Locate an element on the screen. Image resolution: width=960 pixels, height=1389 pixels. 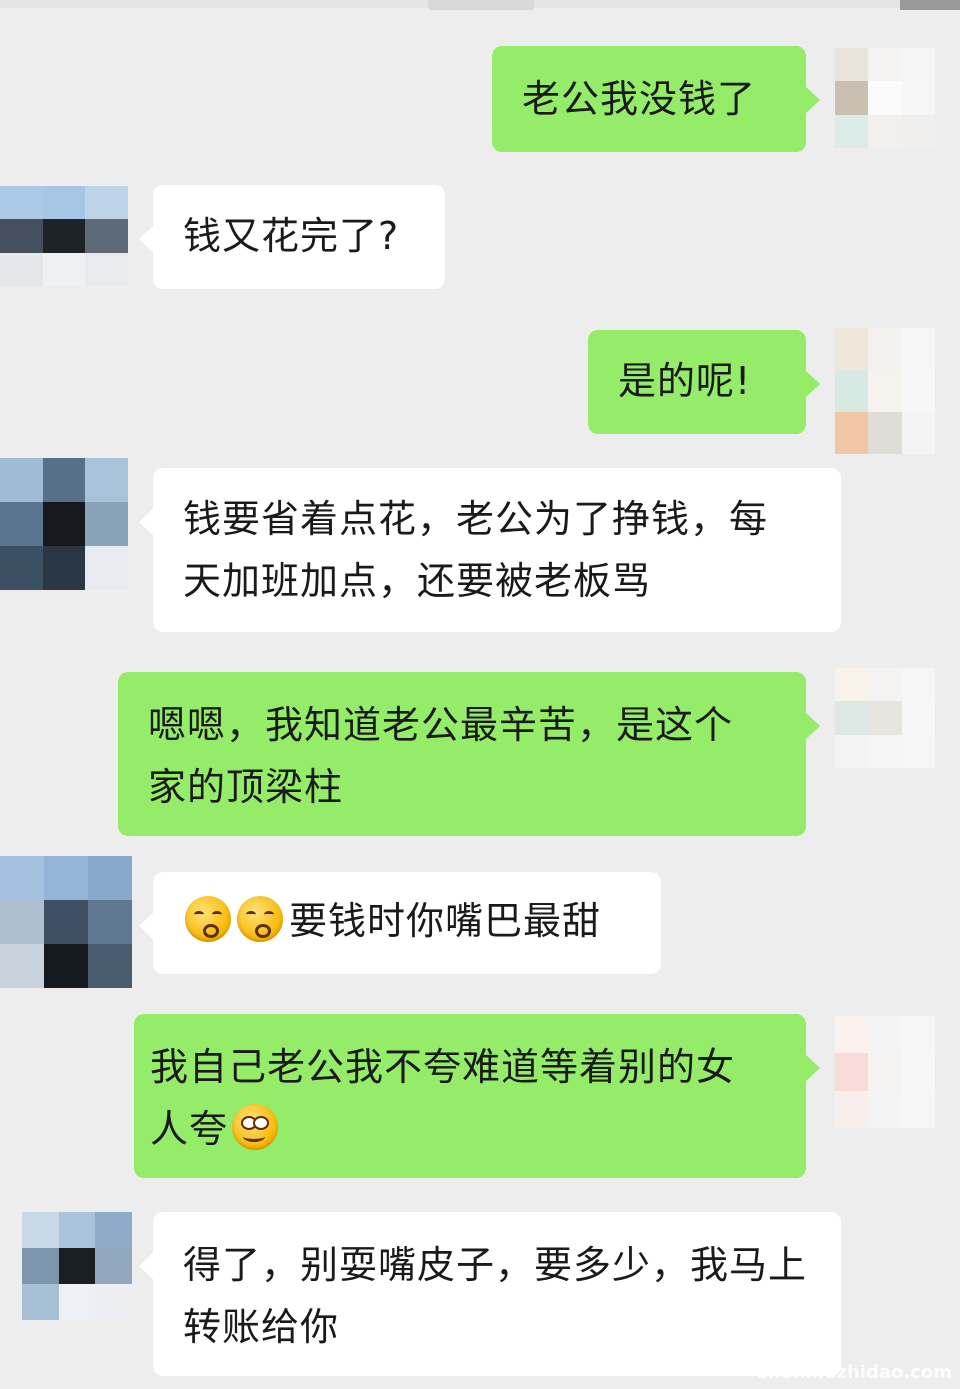
message-bubble-sent: 是的呢! is located at coordinates (704, 382).